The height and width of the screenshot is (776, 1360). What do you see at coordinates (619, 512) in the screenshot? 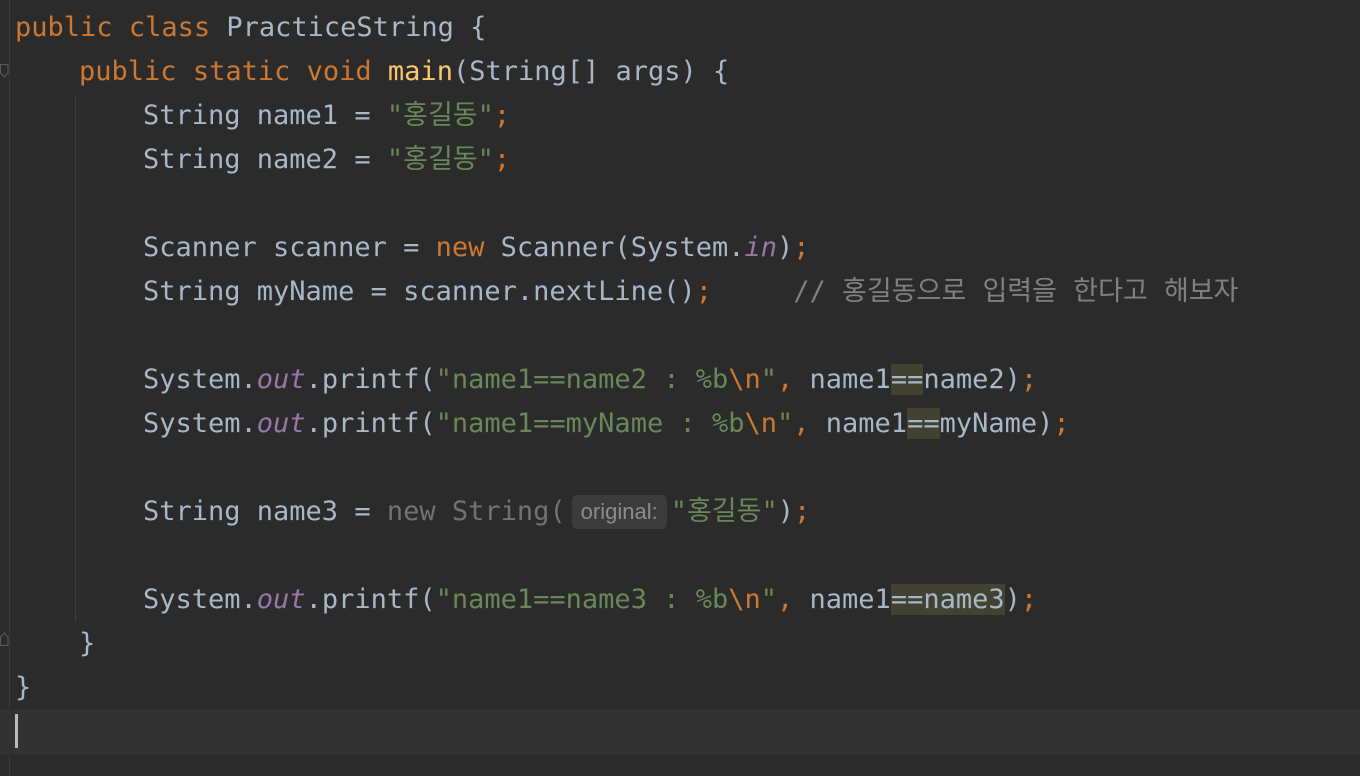
I see `parameter-hint: original:` at bounding box center [619, 512].